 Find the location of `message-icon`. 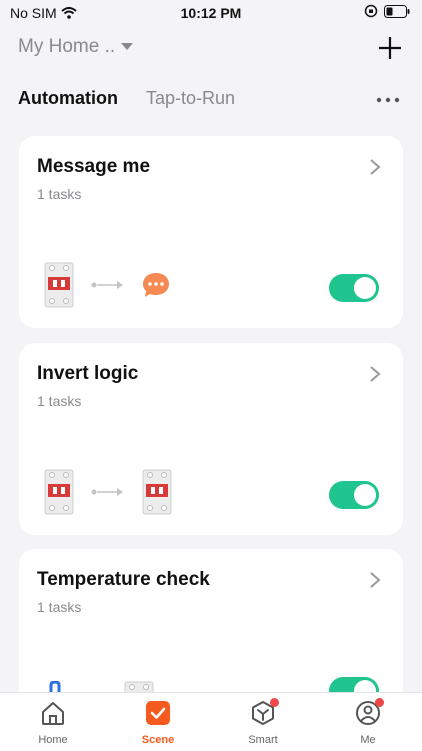

message-icon is located at coordinates (156, 285).